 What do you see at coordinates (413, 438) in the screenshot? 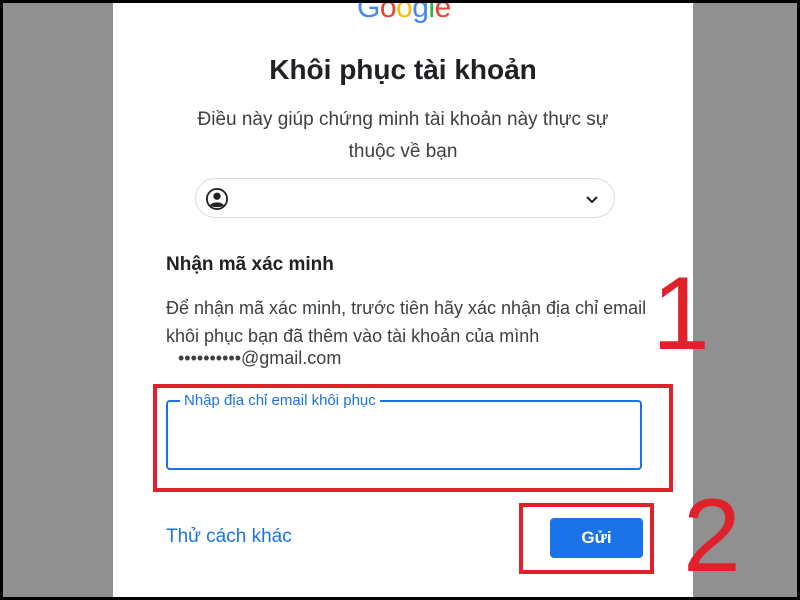
I see `highlight-box-input` at bounding box center [413, 438].